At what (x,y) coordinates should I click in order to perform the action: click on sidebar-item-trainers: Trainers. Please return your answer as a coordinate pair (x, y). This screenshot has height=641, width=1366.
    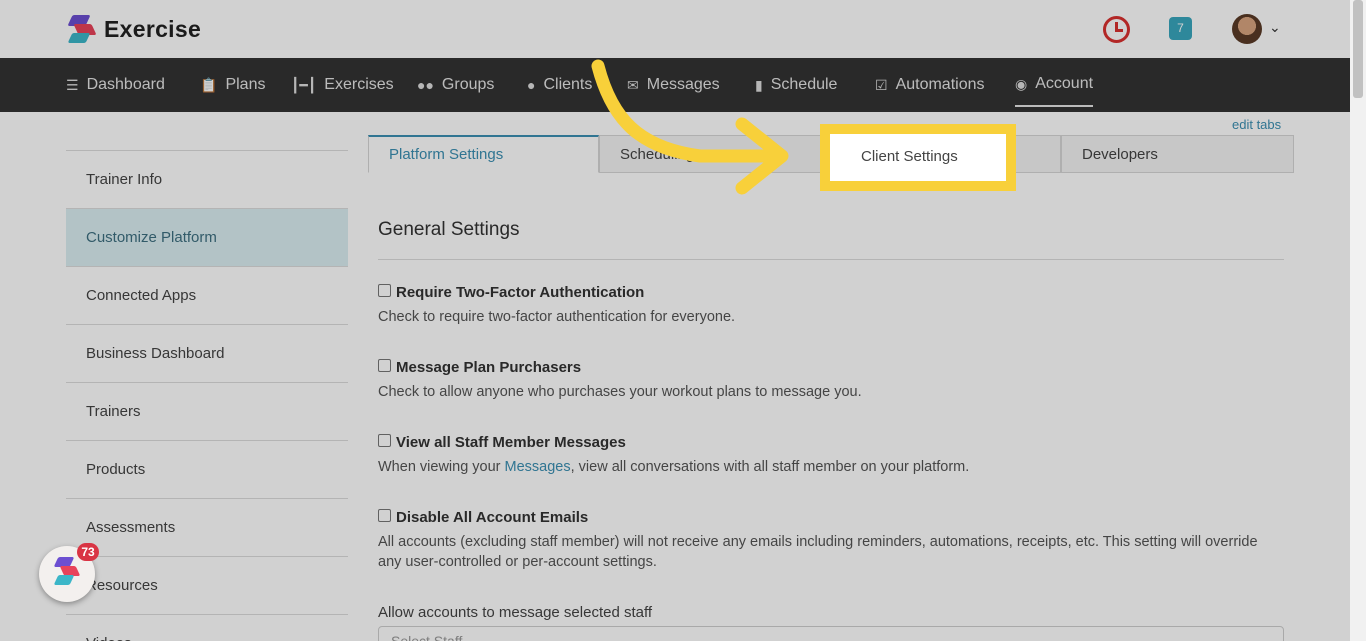
    Looking at the image, I should click on (207, 411).